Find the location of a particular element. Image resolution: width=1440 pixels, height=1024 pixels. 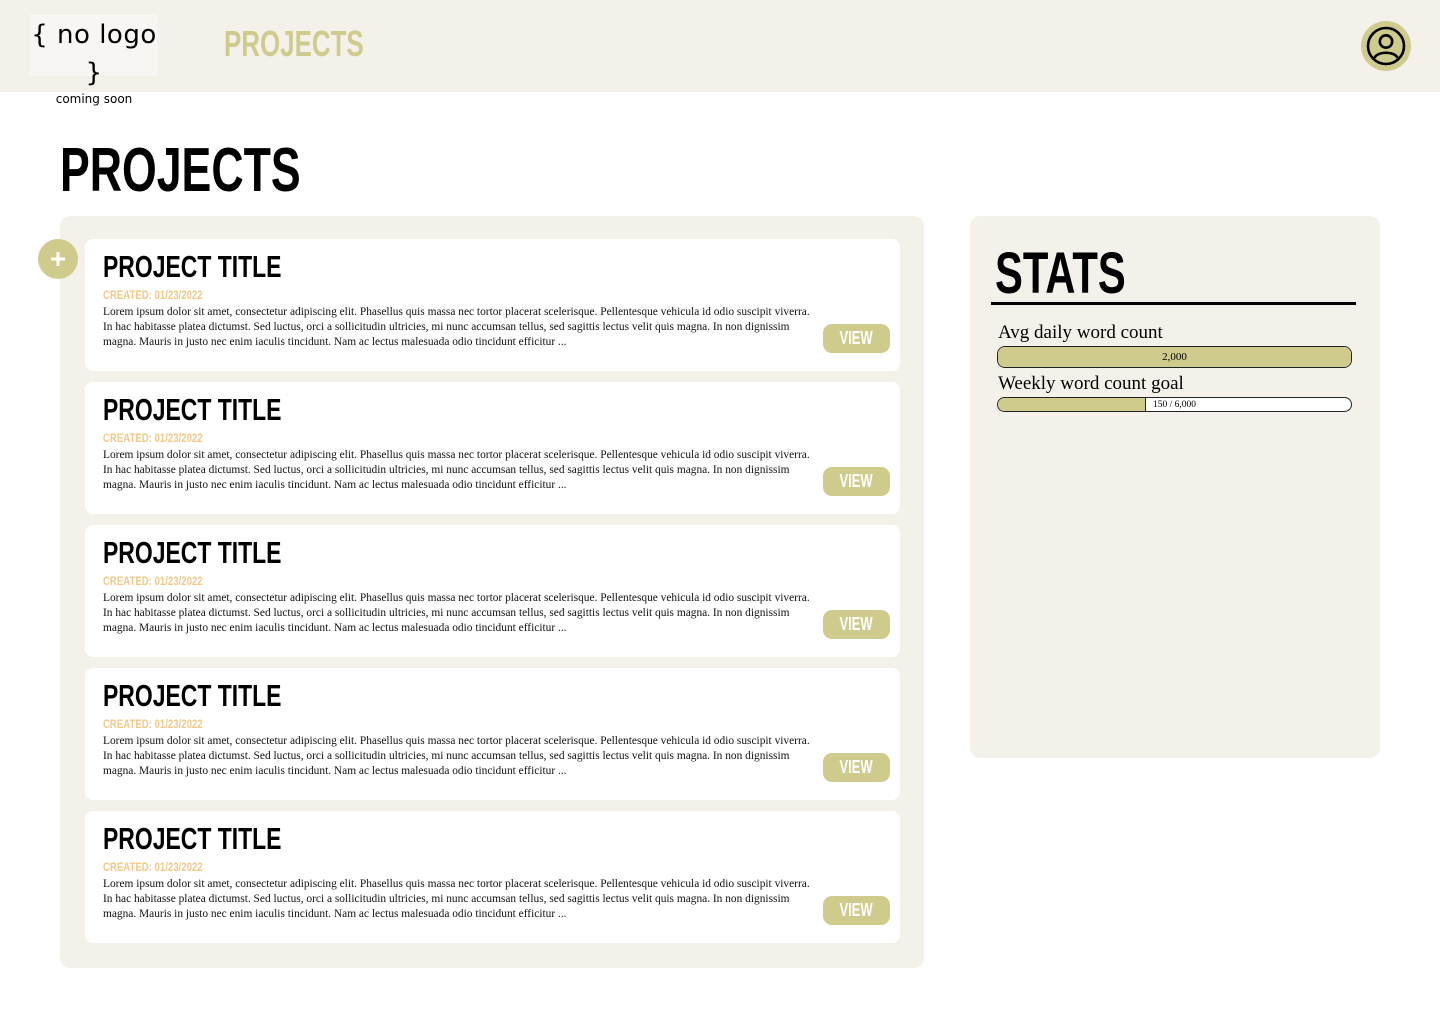

avatar-button is located at coordinates (1386, 46).